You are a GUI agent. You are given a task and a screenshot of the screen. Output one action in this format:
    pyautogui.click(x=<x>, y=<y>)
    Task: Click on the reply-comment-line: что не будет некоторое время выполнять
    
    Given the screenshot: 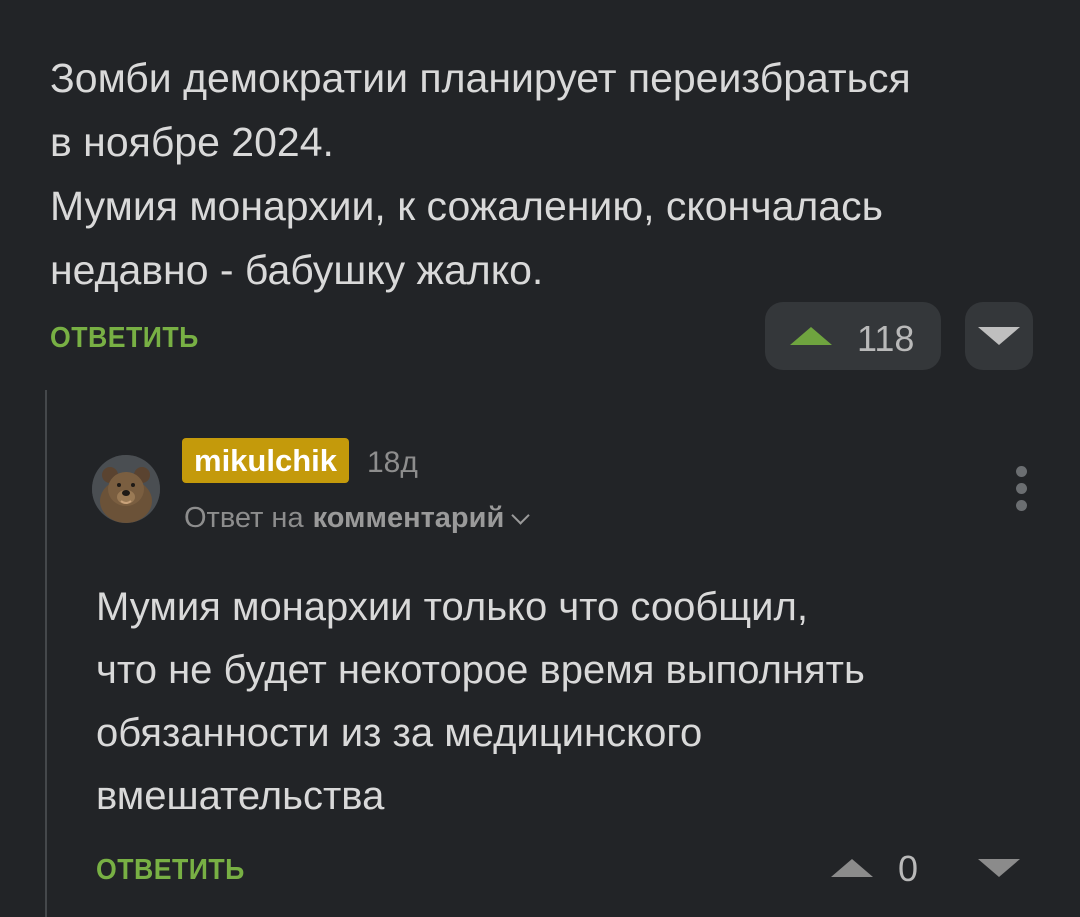 What is the action you would take?
    pyautogui.click(x=480, y=670)
    